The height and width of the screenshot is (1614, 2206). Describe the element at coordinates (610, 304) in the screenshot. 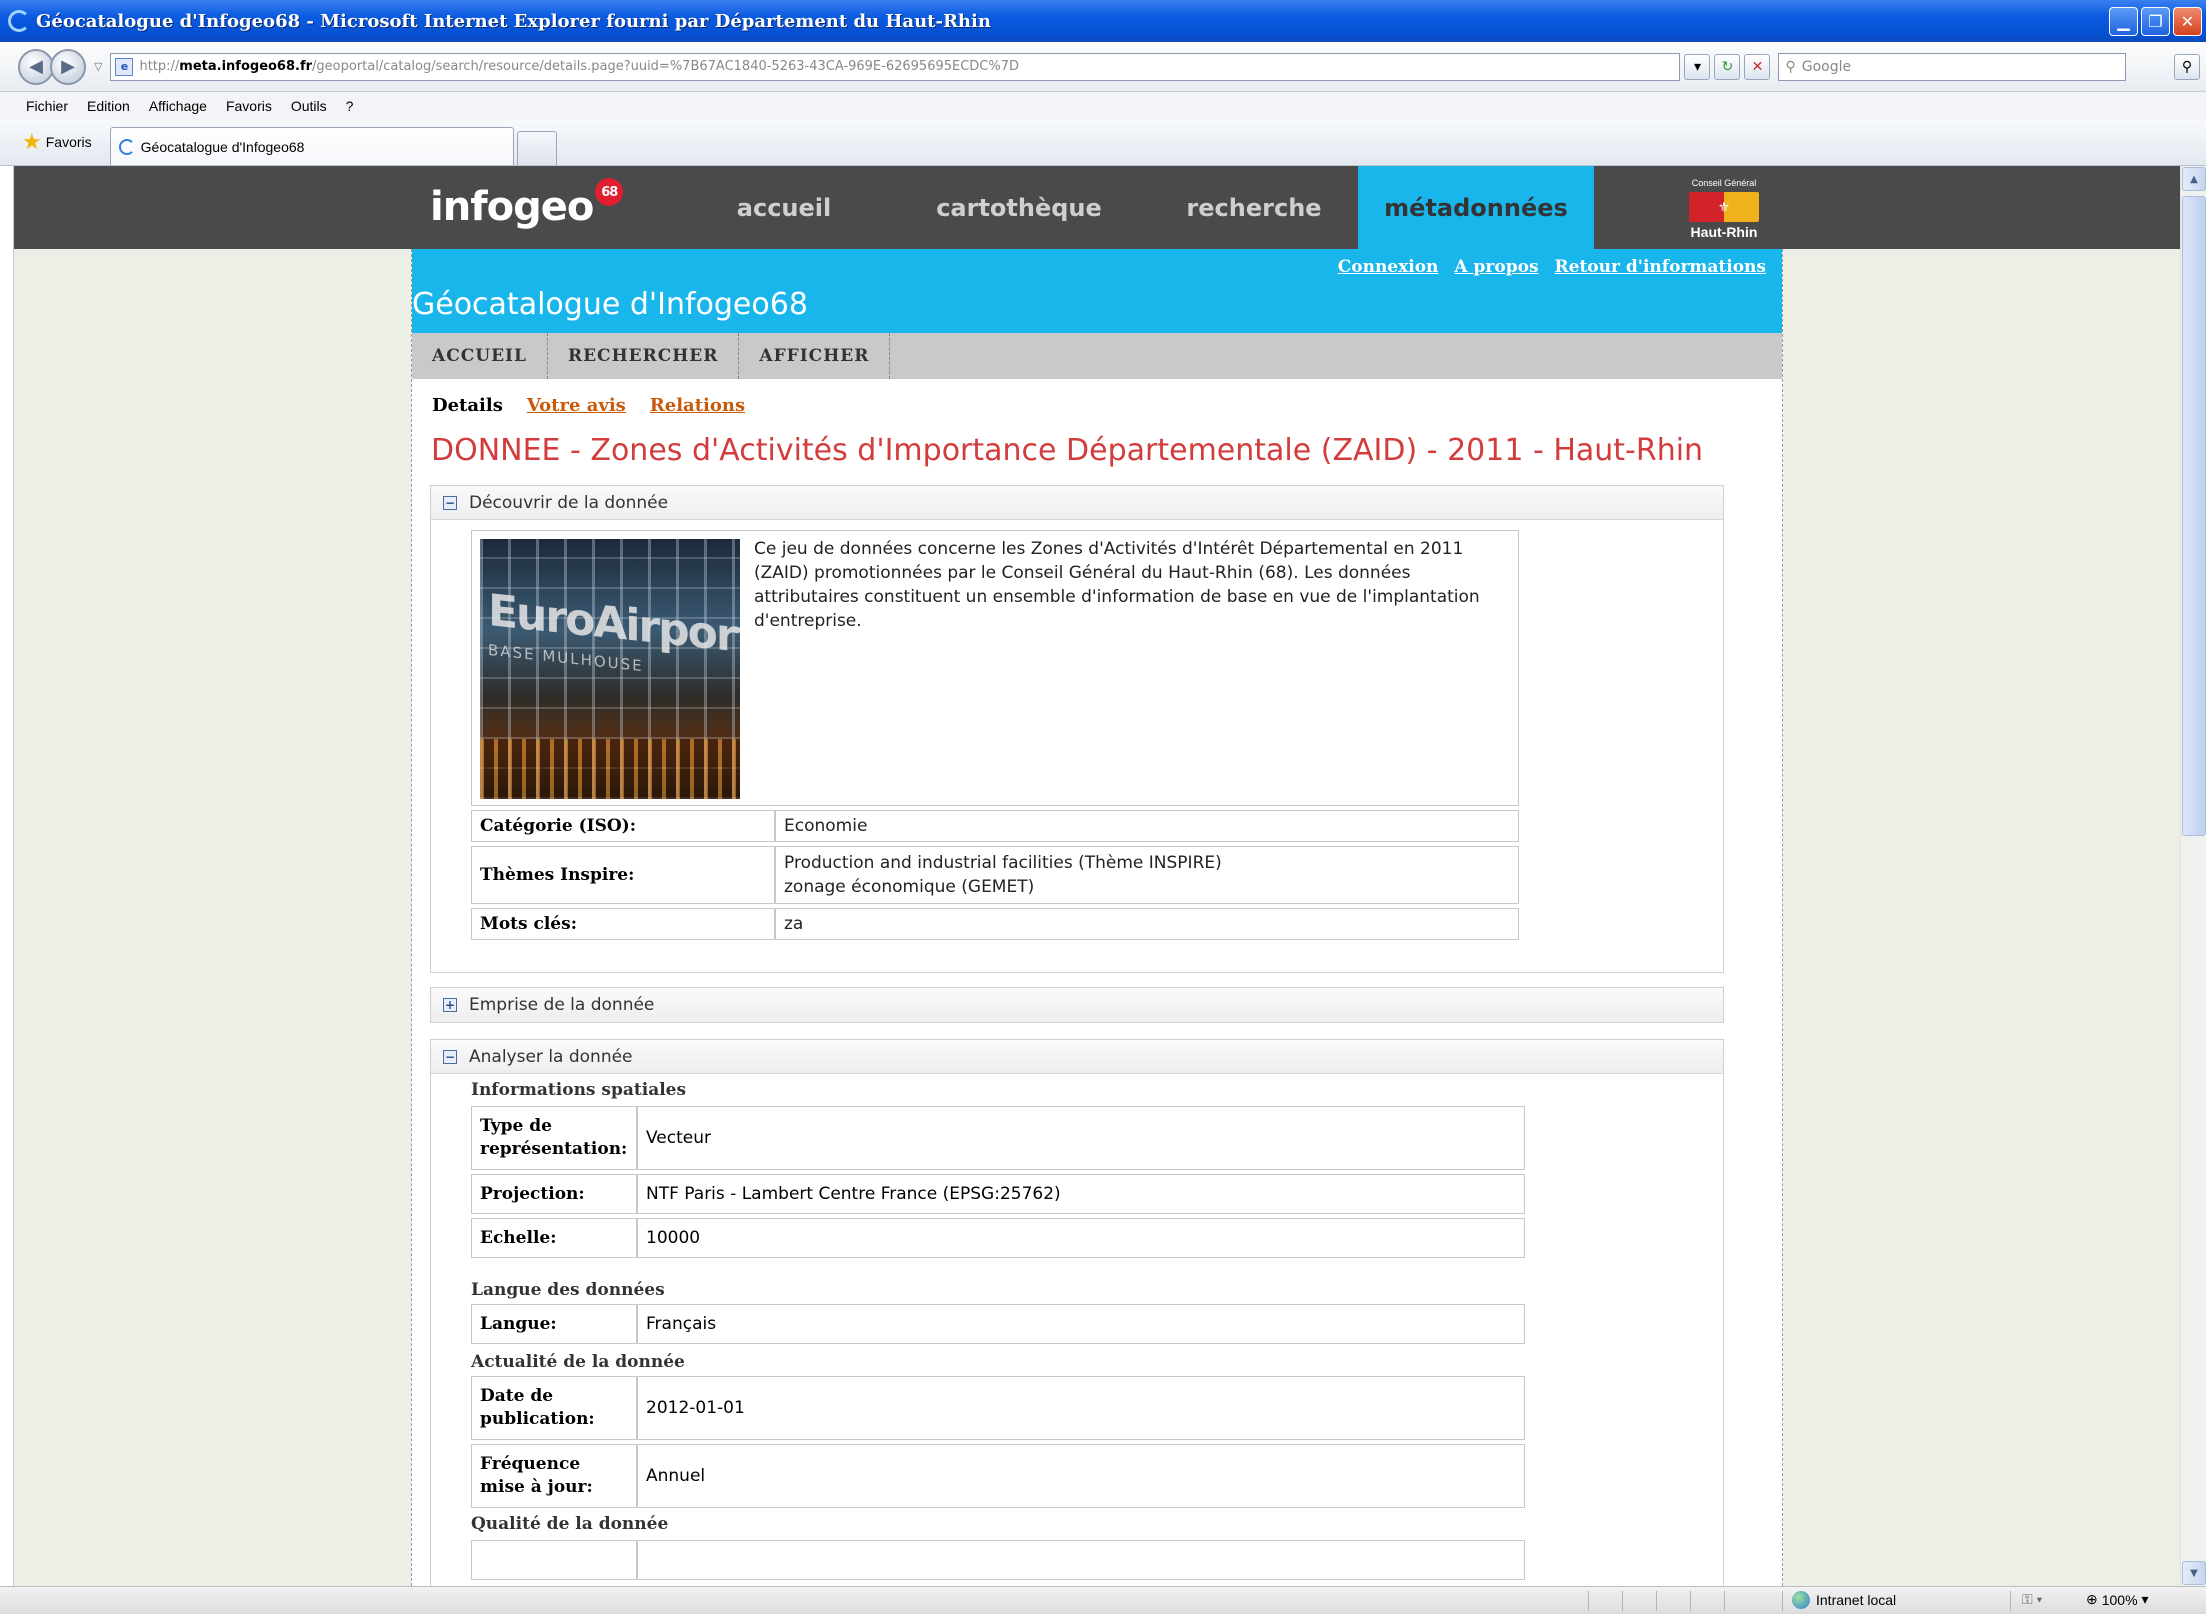

I see `catalog-title: Géocatalogue d'Infogeo68` at that location.